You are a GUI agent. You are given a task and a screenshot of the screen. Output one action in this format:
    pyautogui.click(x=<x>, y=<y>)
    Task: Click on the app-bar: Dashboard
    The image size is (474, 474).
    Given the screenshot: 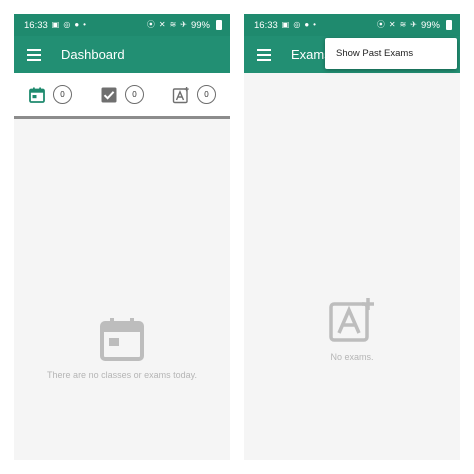 What is the action you would take?
    pyautogui.click(x=122, y=54)
    